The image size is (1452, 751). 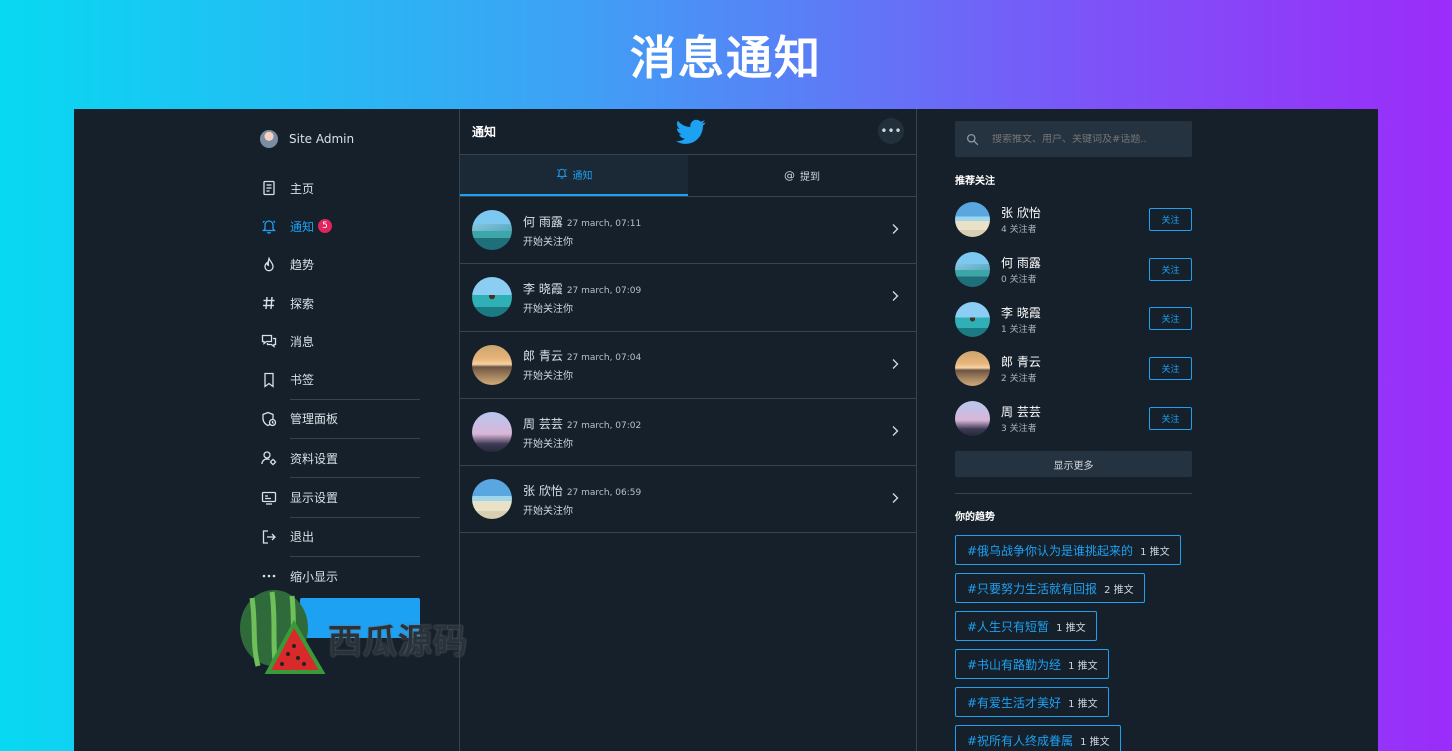 What do you see at coordinates (269, 498) in the screenshot?
I see `display-icon` at bounding box center [269, 498].